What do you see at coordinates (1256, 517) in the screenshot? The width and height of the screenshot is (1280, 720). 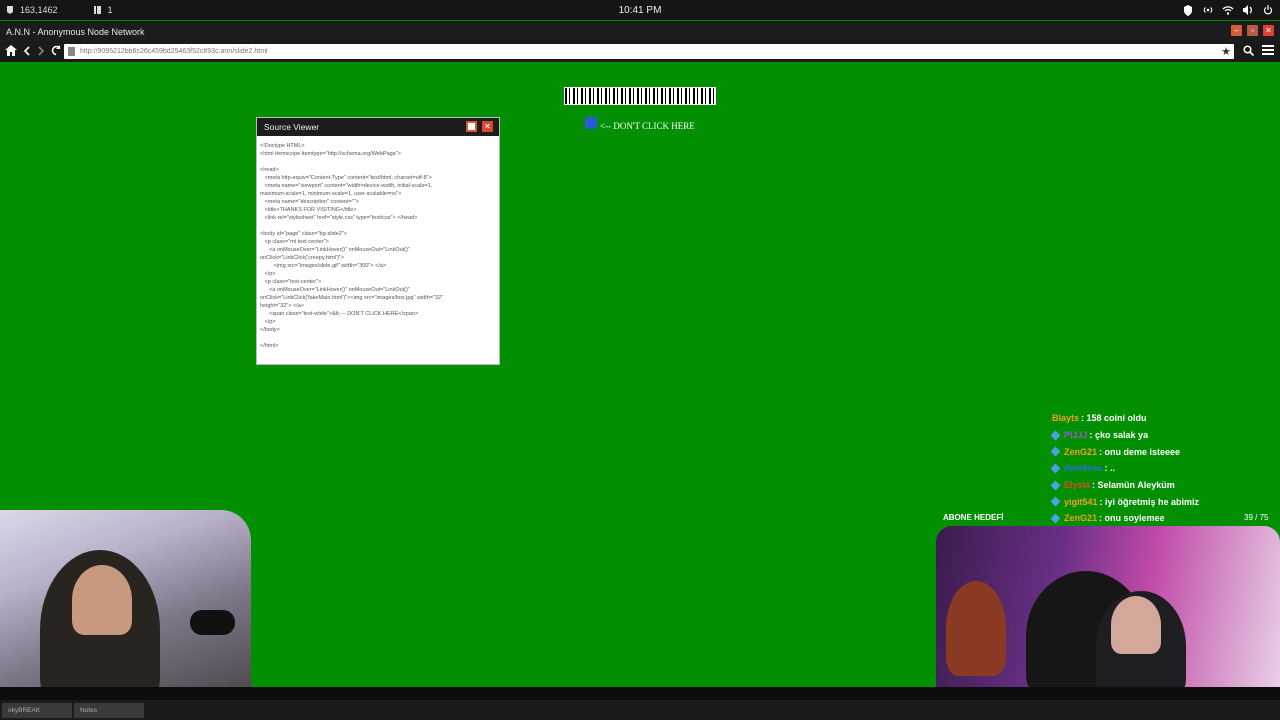 I see `subscriber-goal-count: 39 / 75` at bounding box center [1256, 517].